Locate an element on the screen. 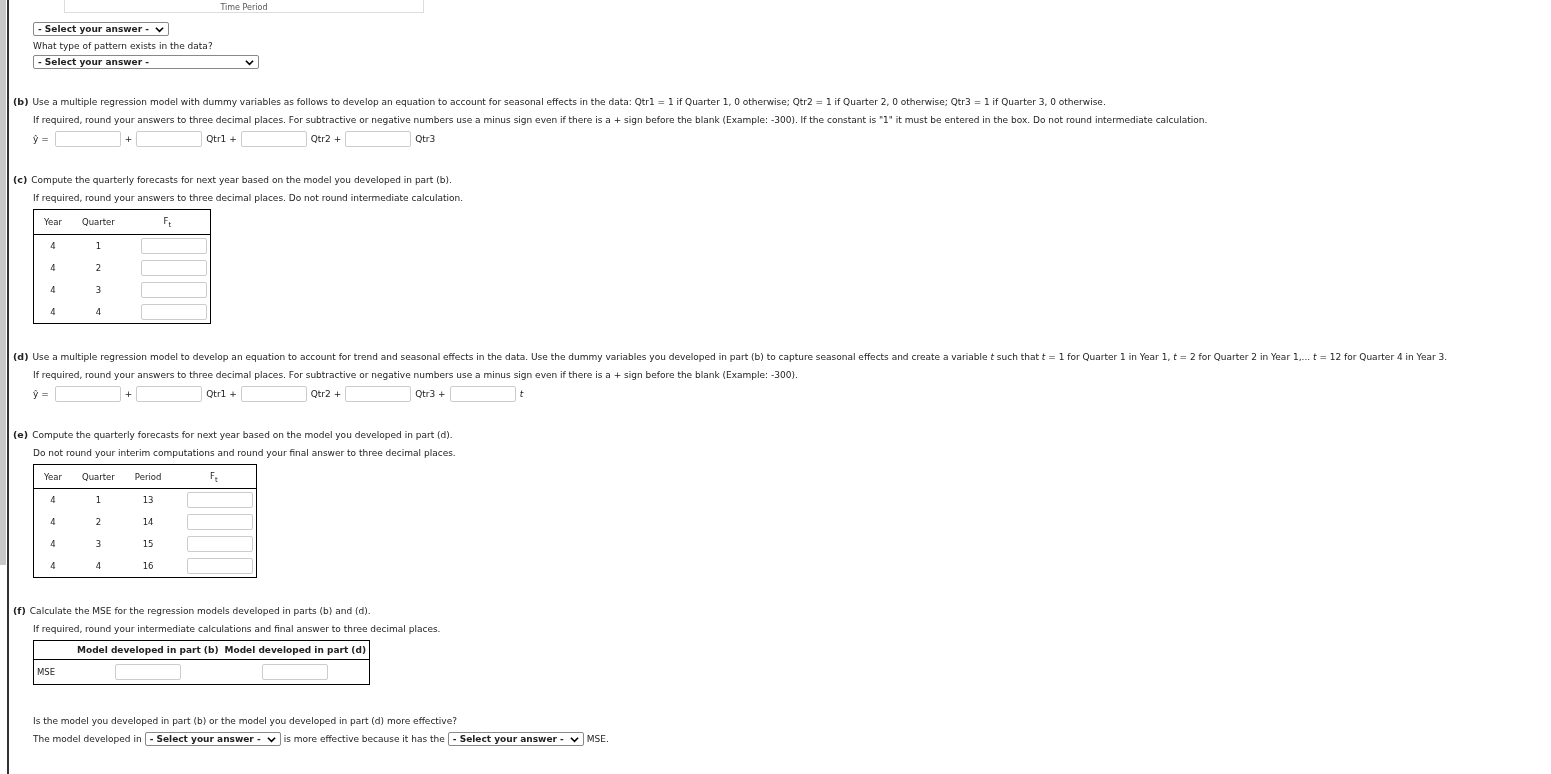 The height and width of the screenshot is (774, 1551). column-header: Model developed in part (d) is located at coordinates (295, 650).